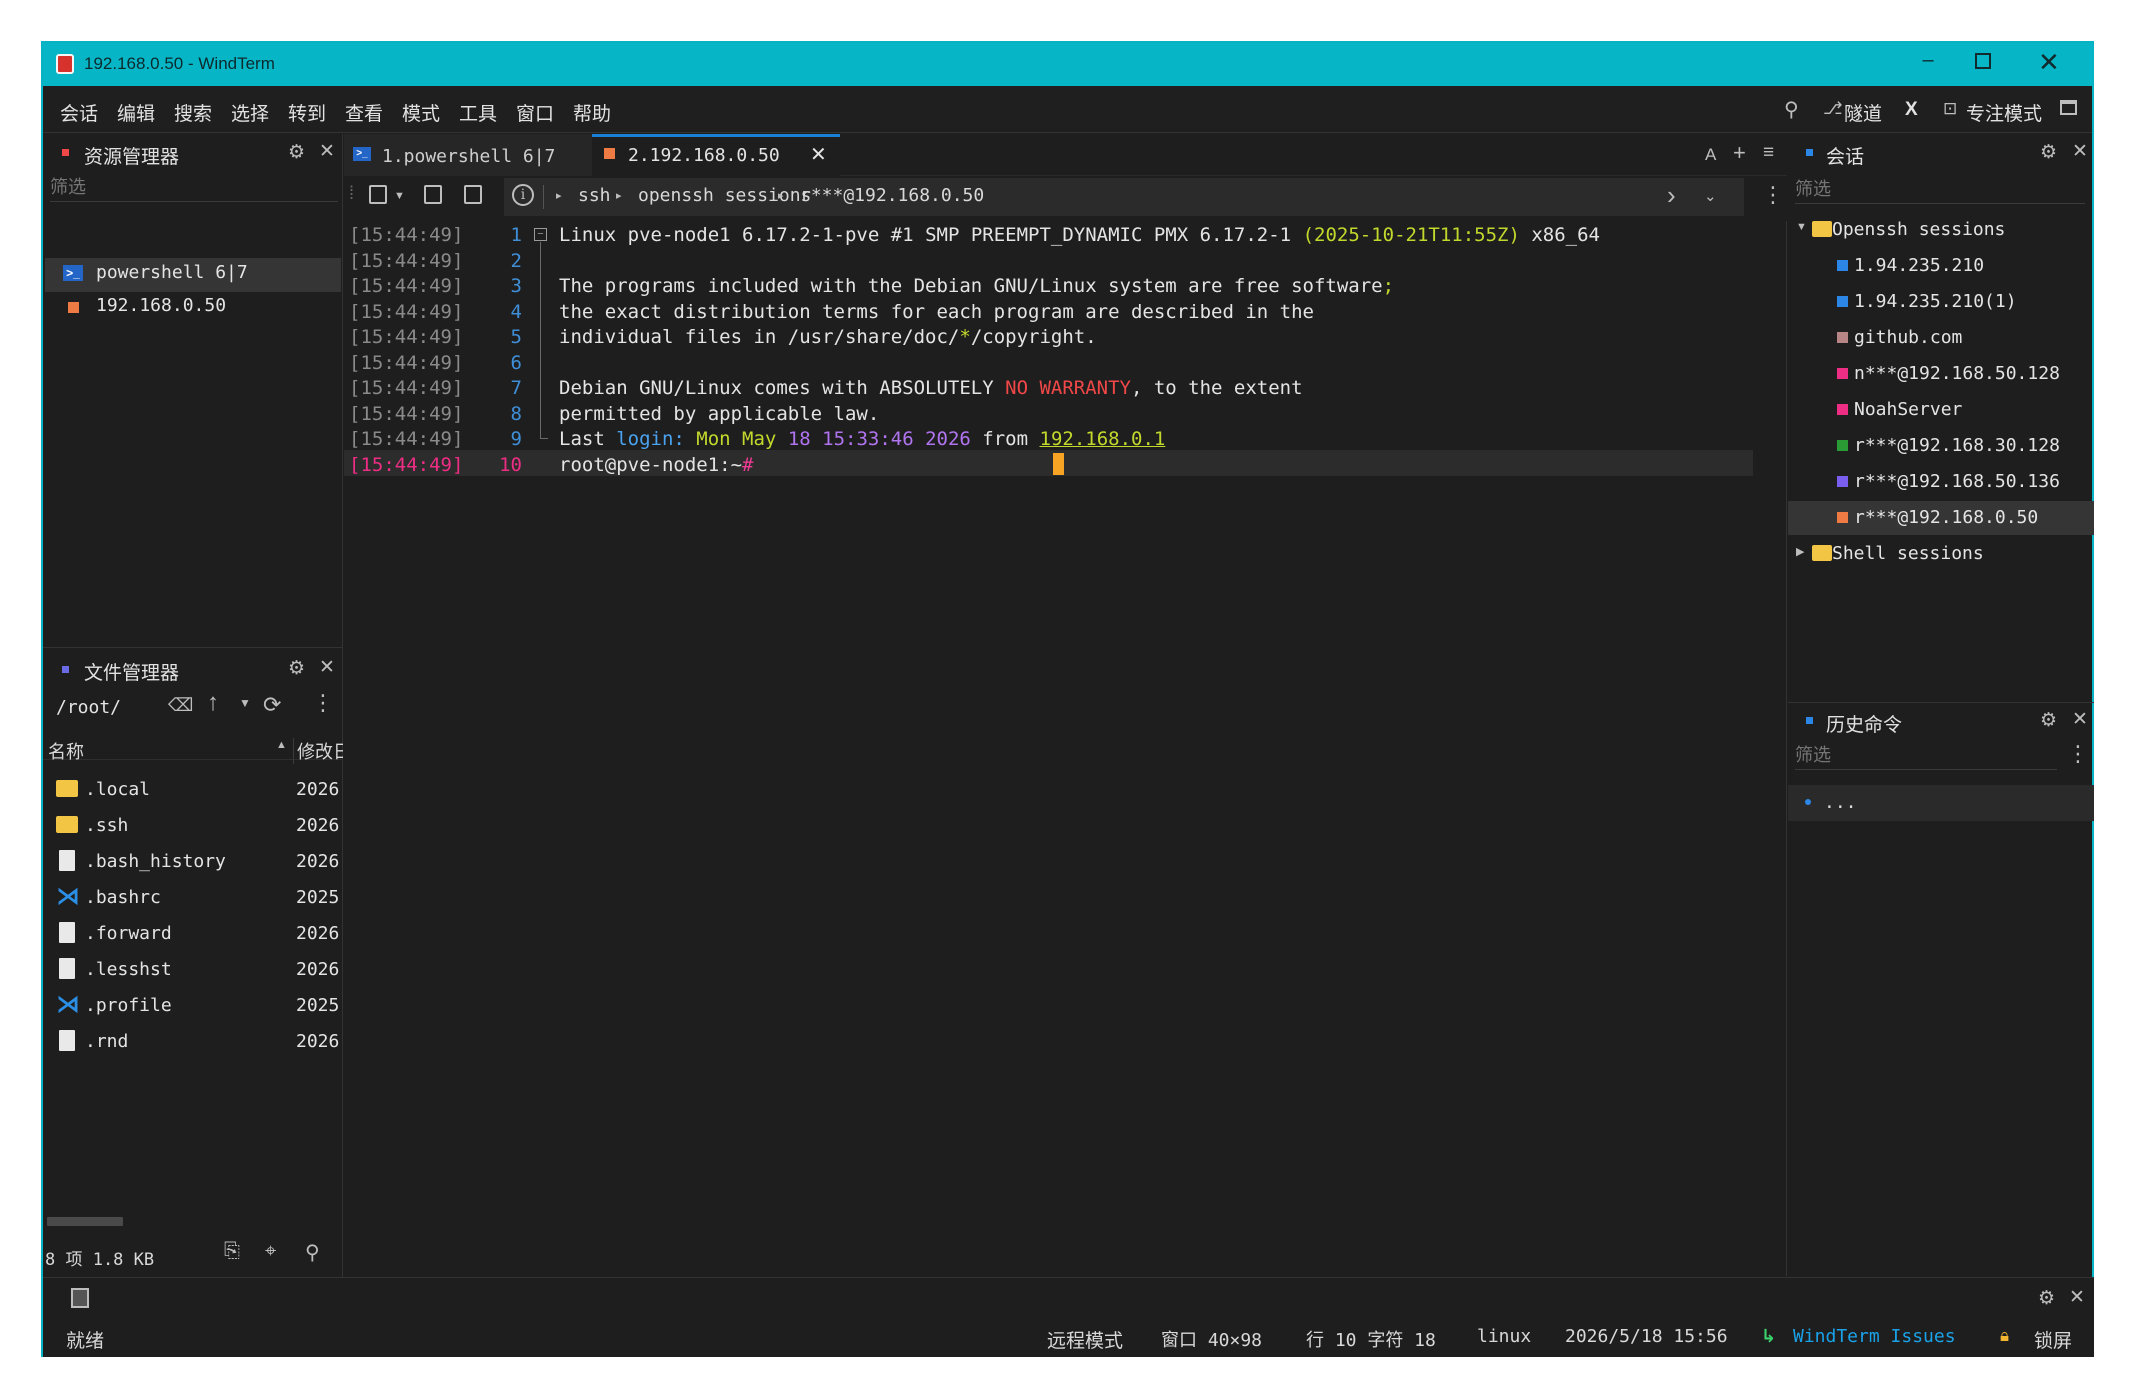 This screenshot has height=1398, width=2135. What do you see at coordinates (1800, 551) in the screenshot?
I see `chevron-right-icon: ▶` at bounding box center [1800, 551].